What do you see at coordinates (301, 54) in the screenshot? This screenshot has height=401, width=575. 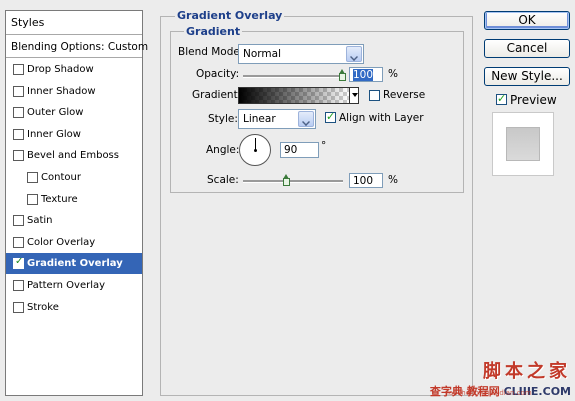 I see `blend-mode-select: Normal` at bounding box center [301, 54].